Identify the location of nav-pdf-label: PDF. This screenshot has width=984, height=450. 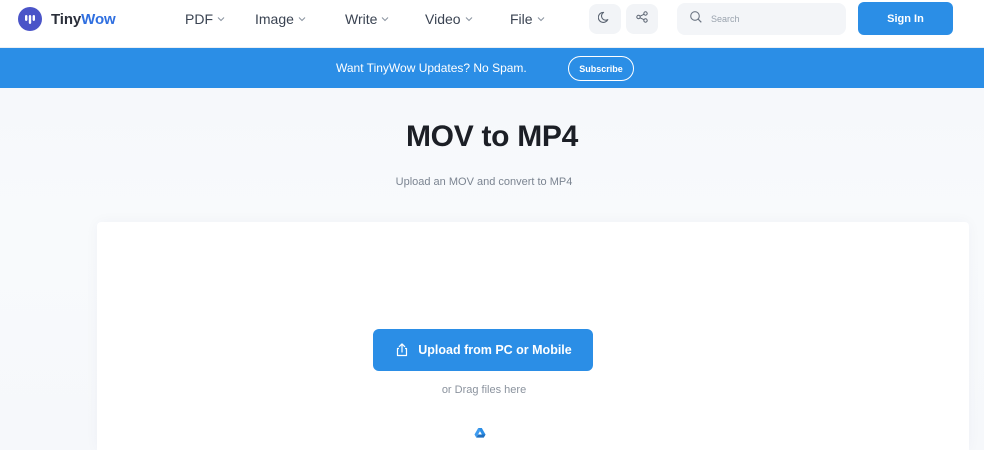
(199, 19).